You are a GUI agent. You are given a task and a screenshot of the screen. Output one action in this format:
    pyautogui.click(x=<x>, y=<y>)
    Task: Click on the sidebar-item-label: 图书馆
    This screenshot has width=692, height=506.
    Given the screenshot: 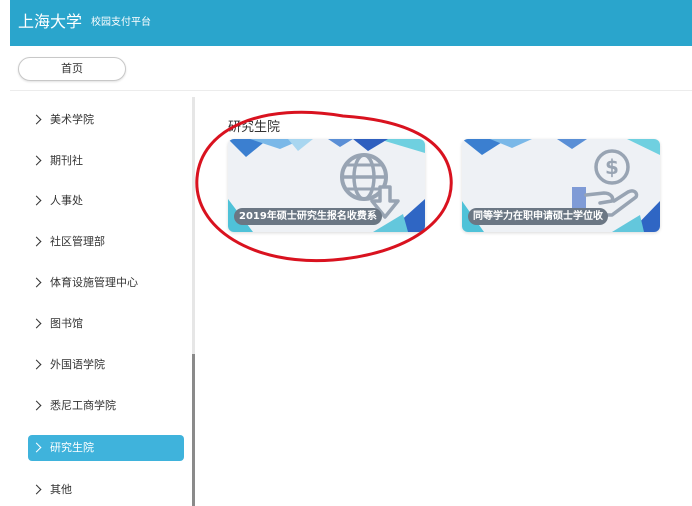 What is the action you would take?
    pyautogui.click(x=66, y=323)
    